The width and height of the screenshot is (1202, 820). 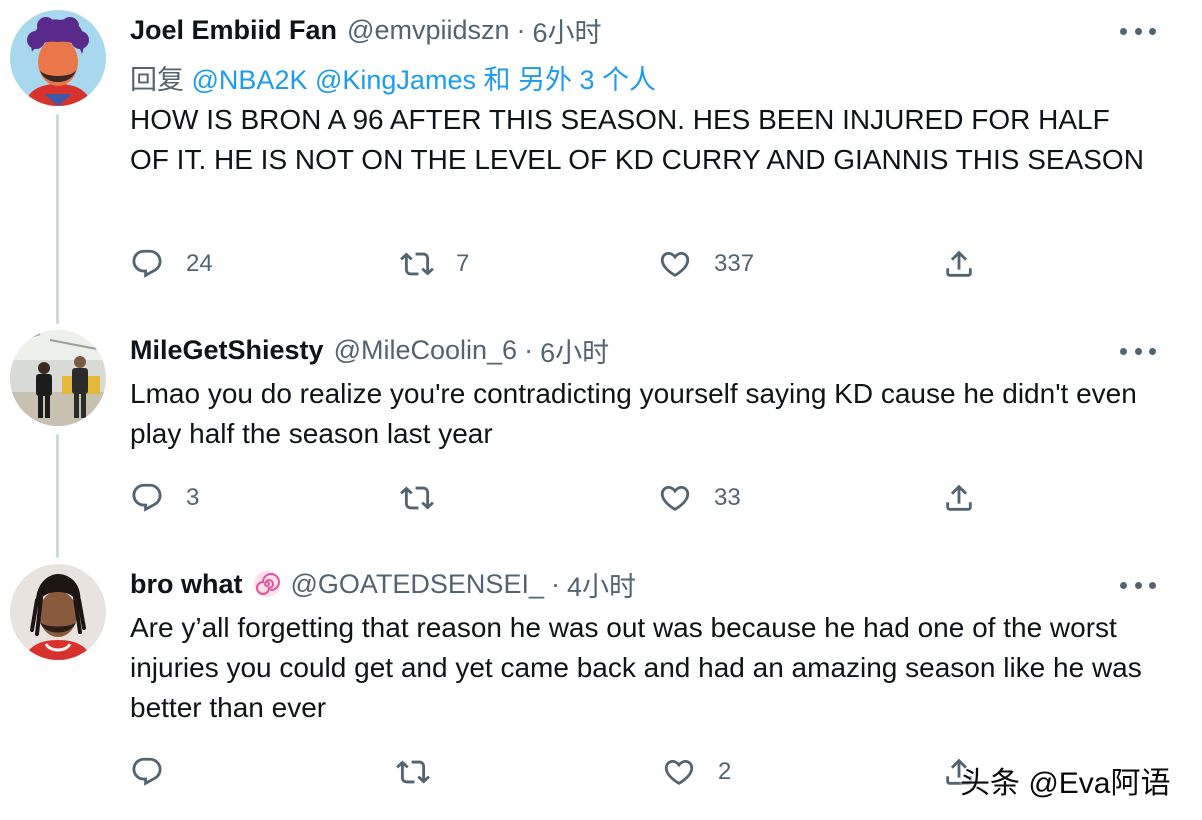 I want to click on like-button: 33, so click(x=699, y=498).